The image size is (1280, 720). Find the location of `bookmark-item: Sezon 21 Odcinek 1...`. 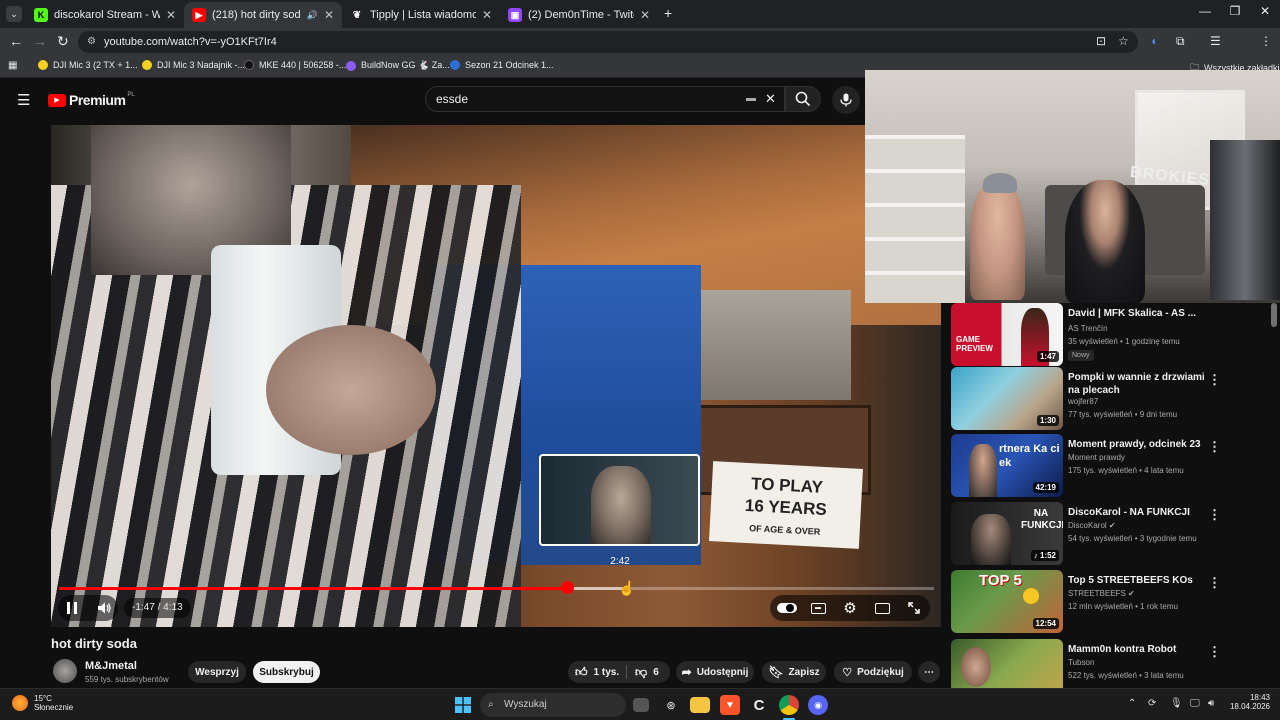

bookmark-item: Sezon 21 Odcinek 1... is located at coordinates (502, 65).